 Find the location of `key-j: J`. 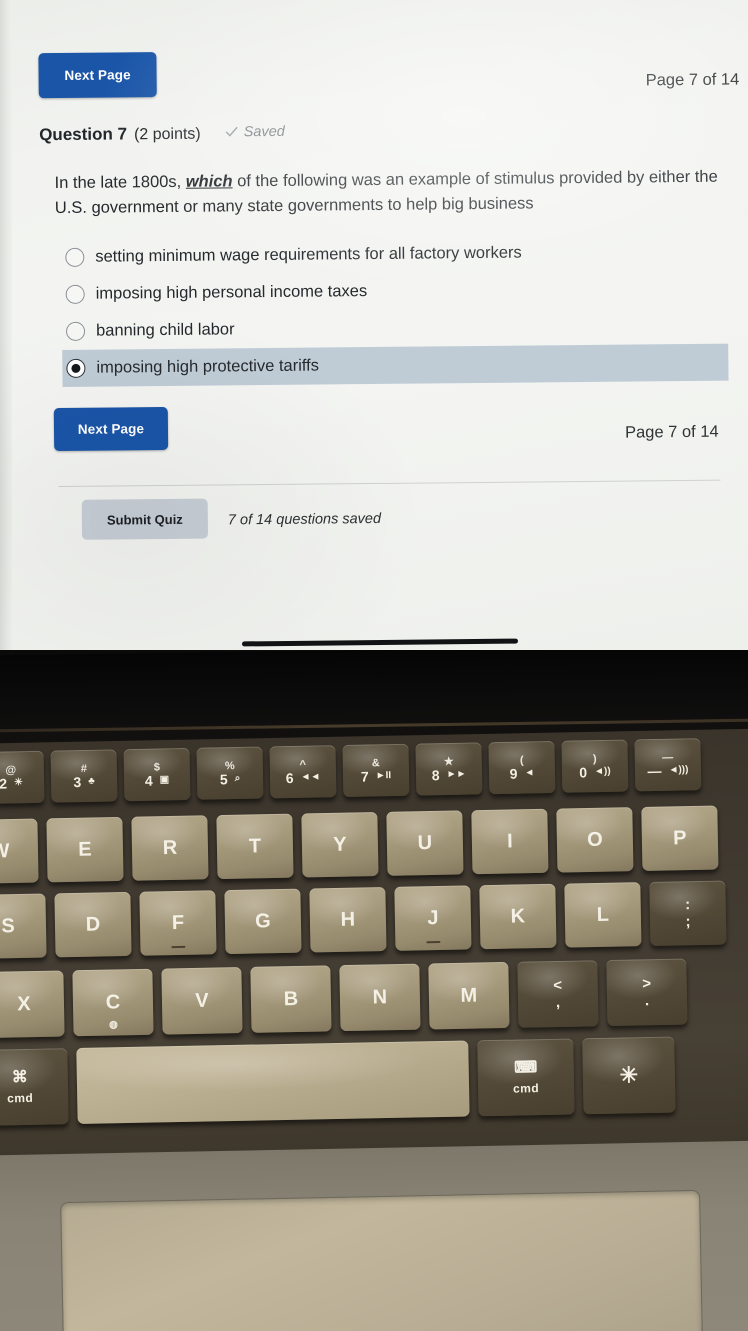

key-j: J is located at coordinates (433, 918).